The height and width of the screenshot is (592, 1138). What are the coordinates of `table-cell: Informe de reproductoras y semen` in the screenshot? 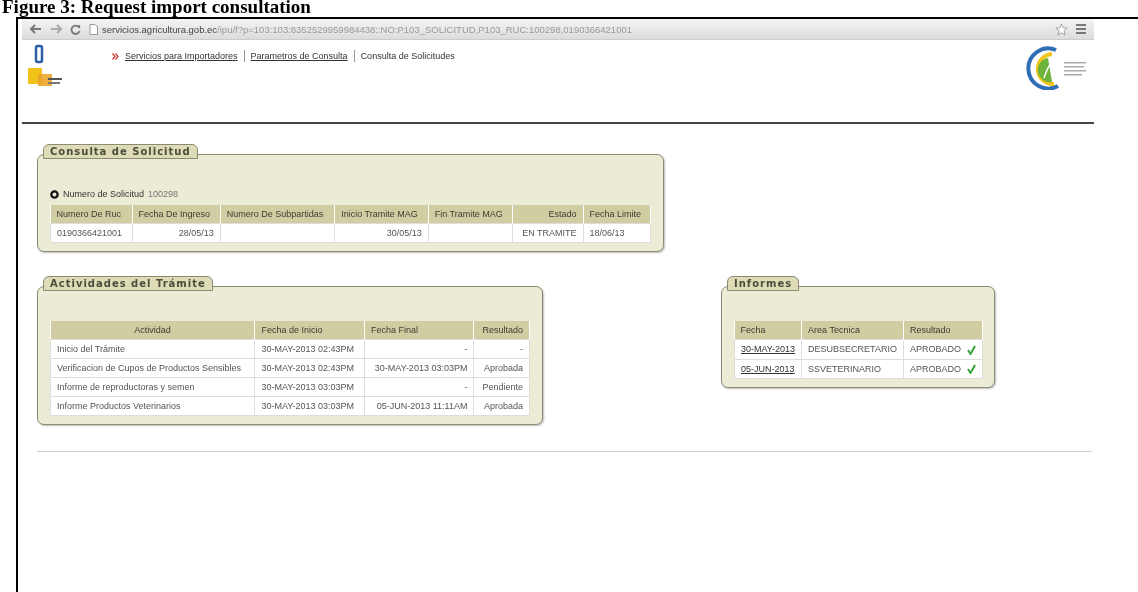 It's located at (152, 387).